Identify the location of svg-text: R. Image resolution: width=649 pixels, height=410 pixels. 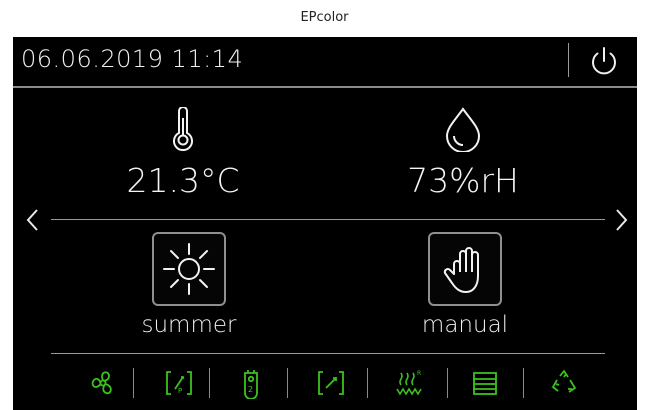
(419, 373).